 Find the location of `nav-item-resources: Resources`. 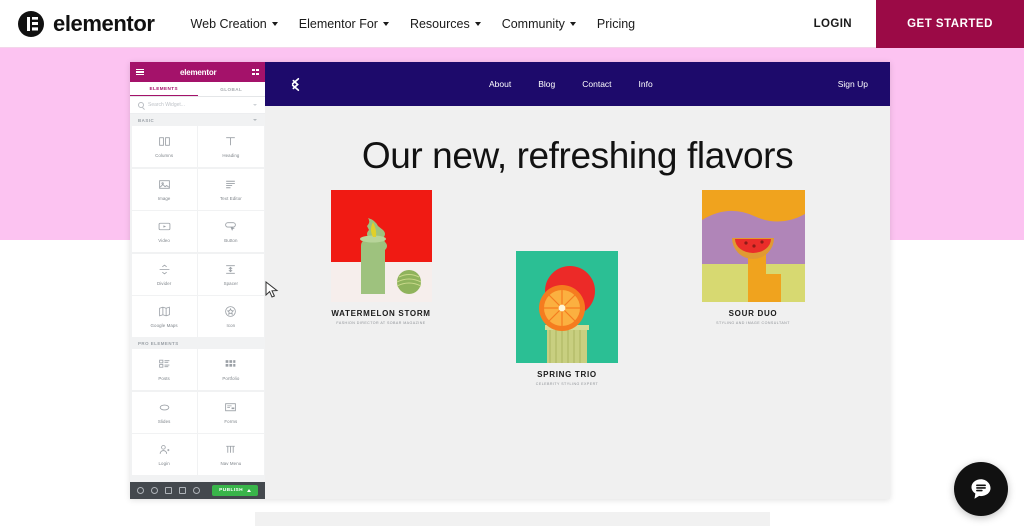

nav-item-resources: Resources is located at coordinates (445, 24).